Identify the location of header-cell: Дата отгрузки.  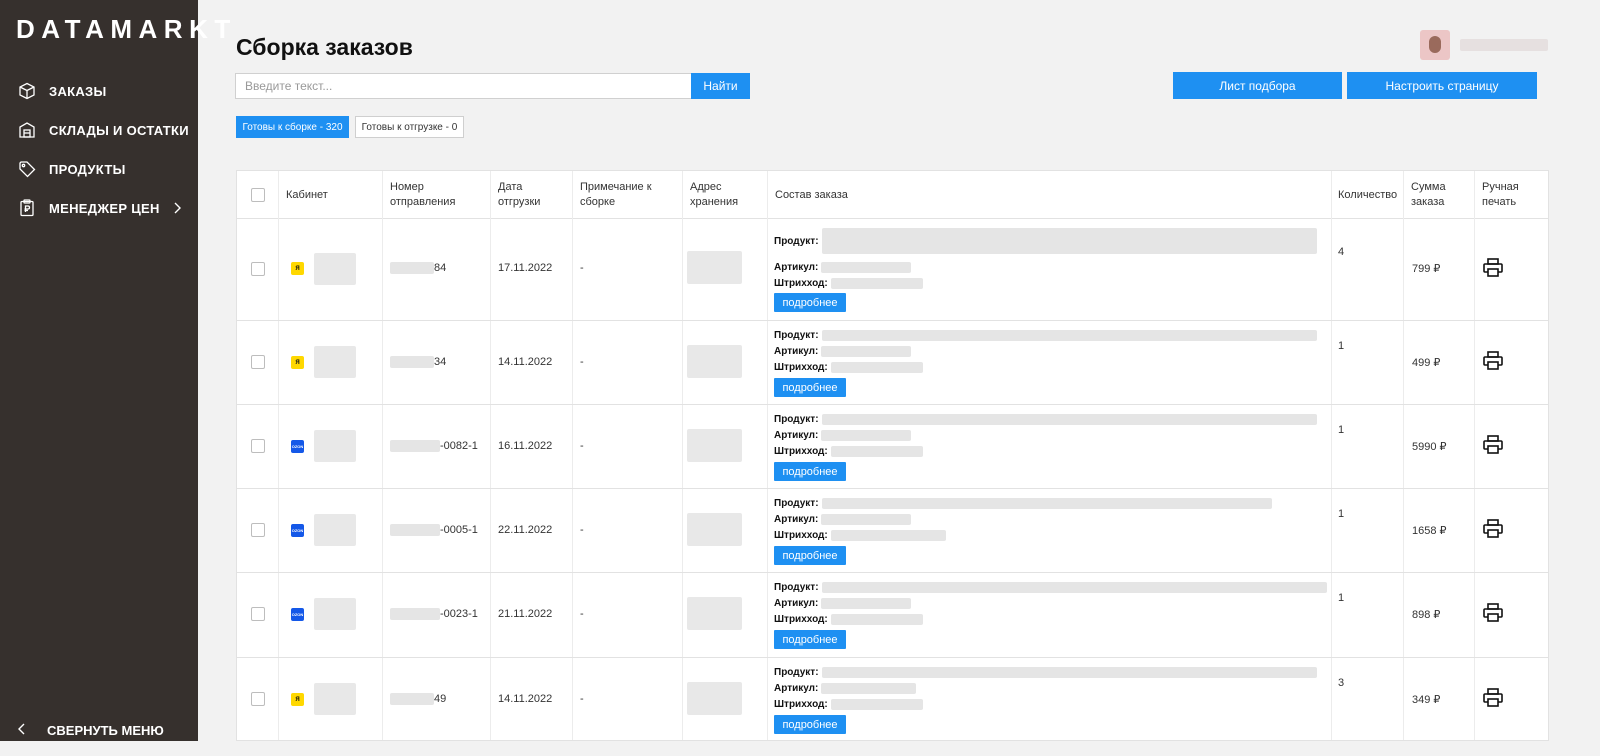
(532, 195).